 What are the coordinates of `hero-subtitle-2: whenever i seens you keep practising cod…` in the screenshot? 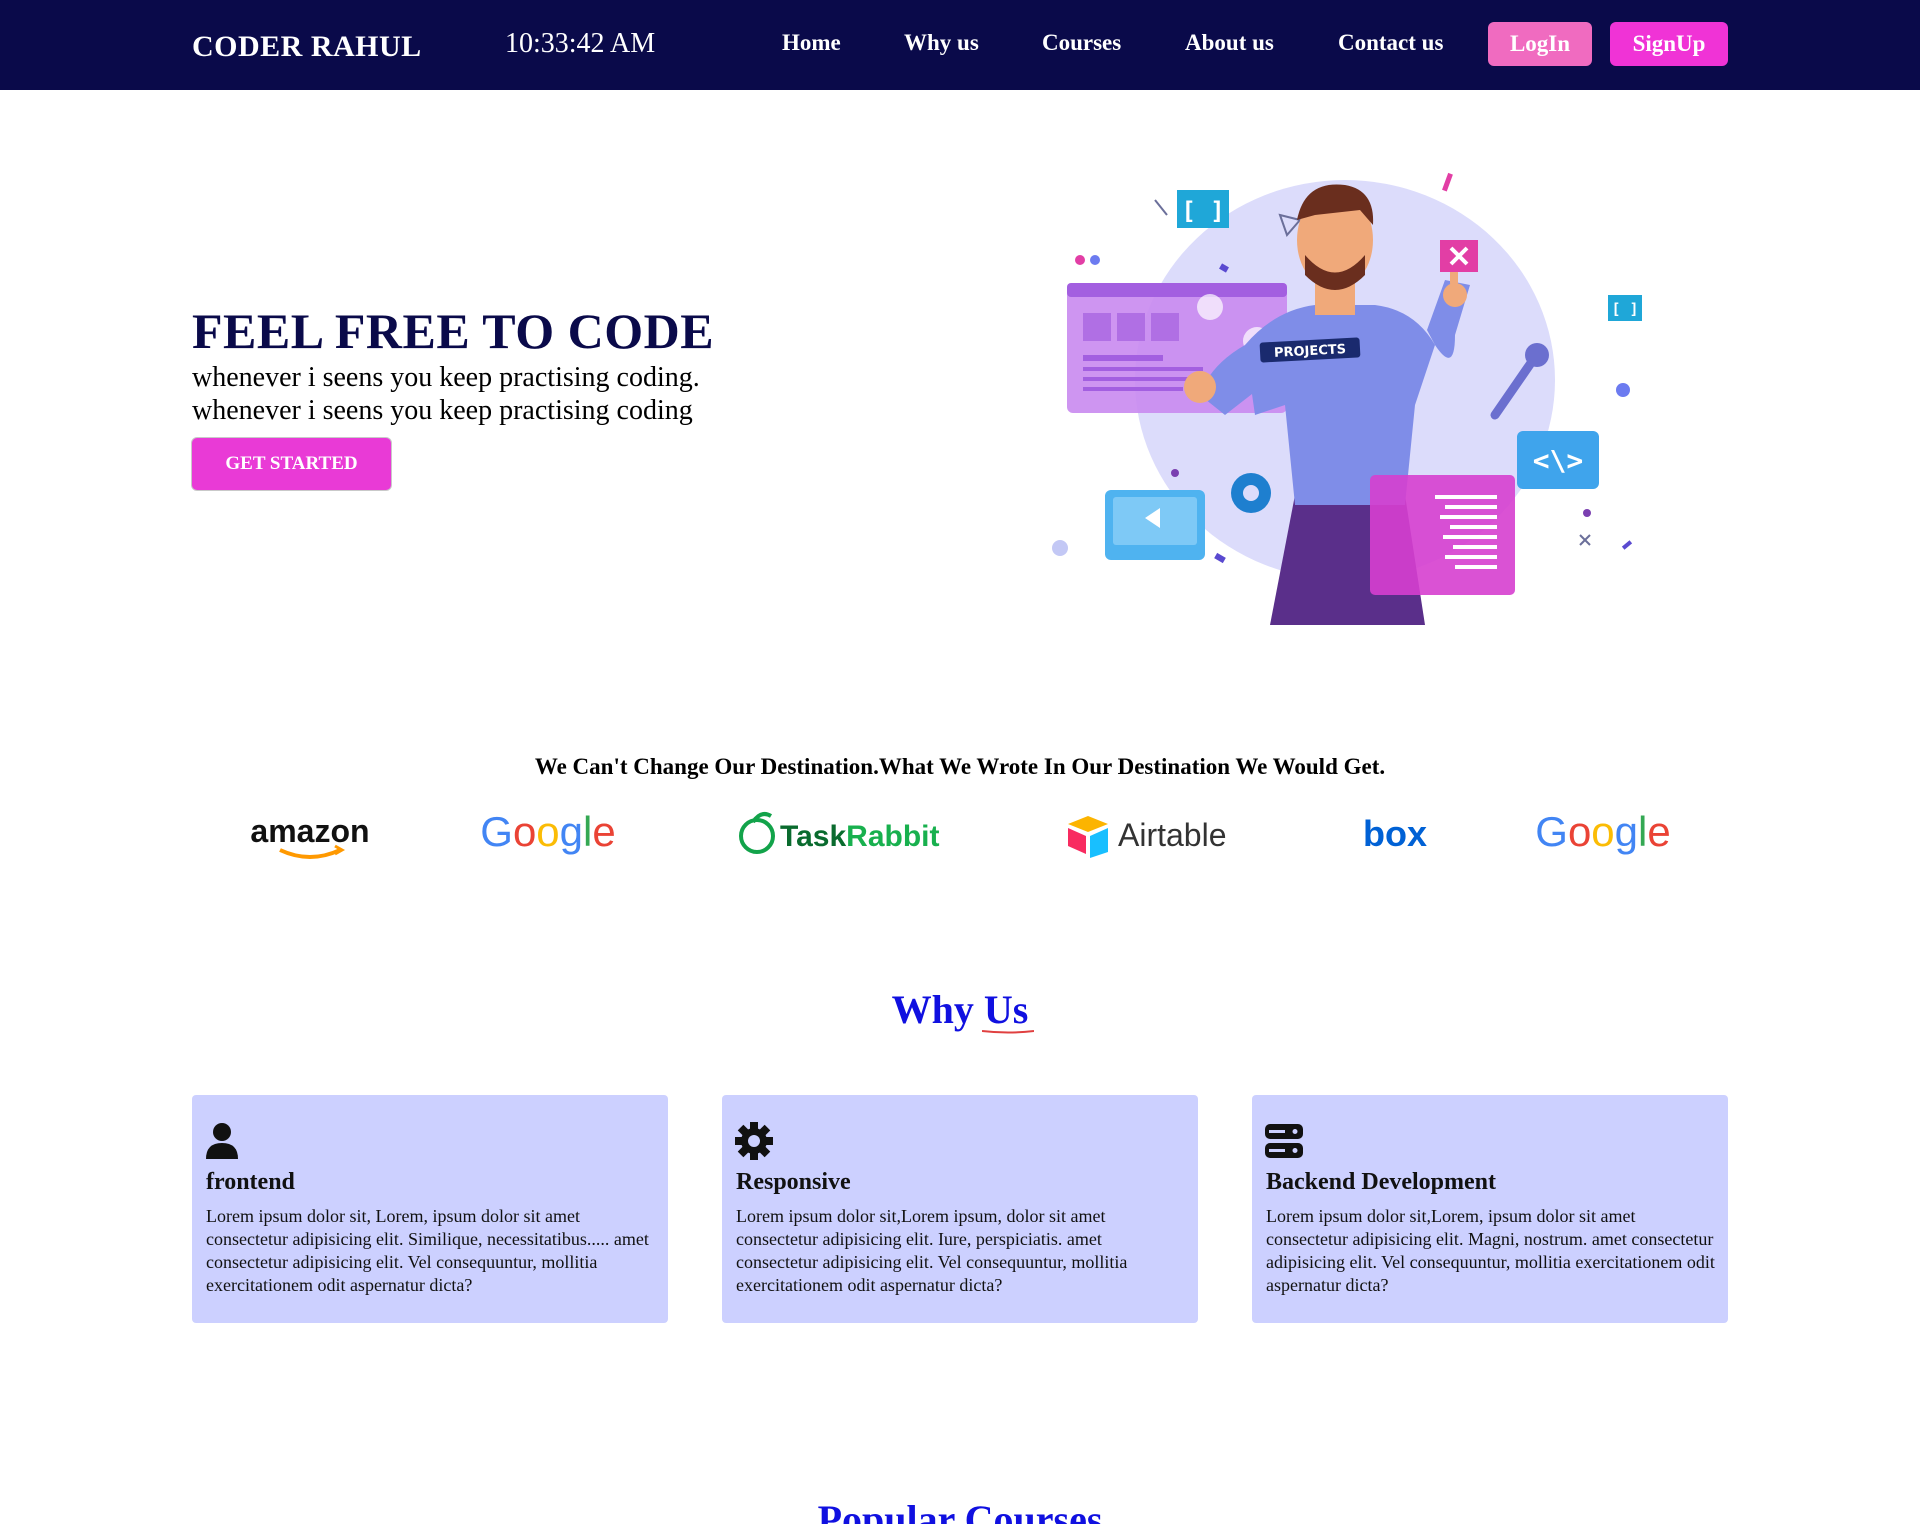 It's located at (442, 410).